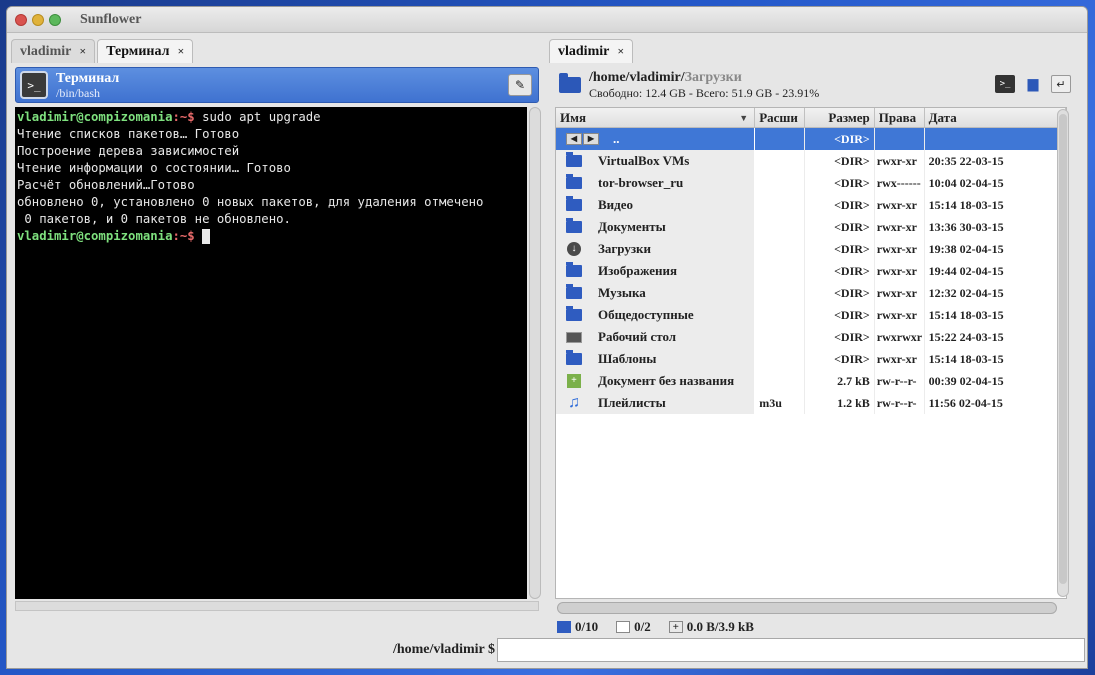 The image size is (1095, 675). What do you see at coordinates (811, 249) in the screenshot?
I see `table-row: ↓ Загрузки <DIR> rwxr-xr 19:38 02-04-15` at bounding box center [811, 249].